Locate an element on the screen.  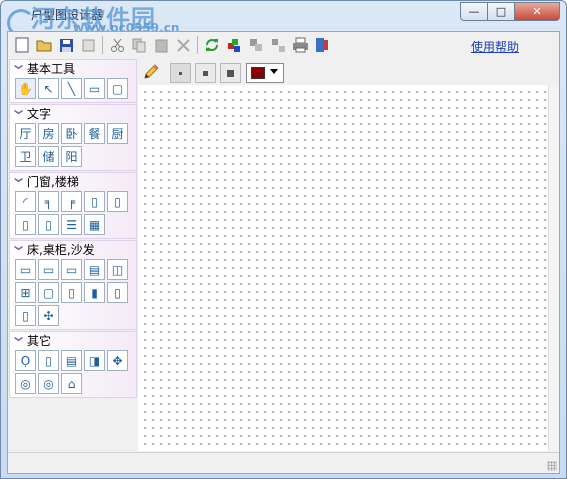
bed-d-button: ▤ is located at coordinates (94, 269).